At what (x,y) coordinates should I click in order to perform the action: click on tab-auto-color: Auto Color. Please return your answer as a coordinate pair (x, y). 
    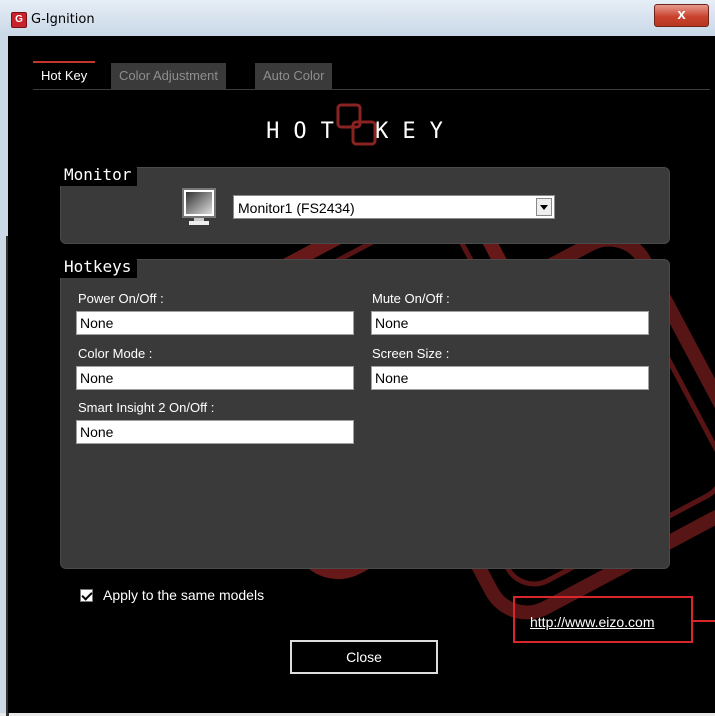
    Looking at the image, I should click on (294, 76).